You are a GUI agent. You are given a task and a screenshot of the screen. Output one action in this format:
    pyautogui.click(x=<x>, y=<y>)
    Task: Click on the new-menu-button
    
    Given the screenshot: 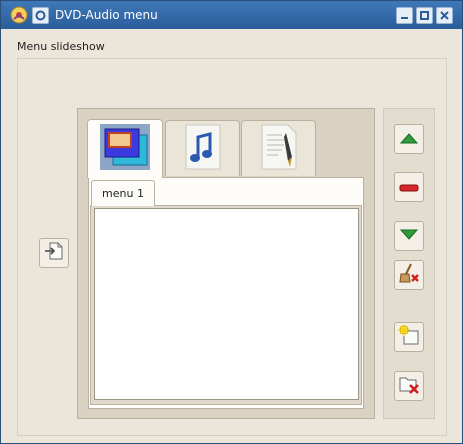 What is the action you would take?
    pyautogui.click(x=409, y=337)
    